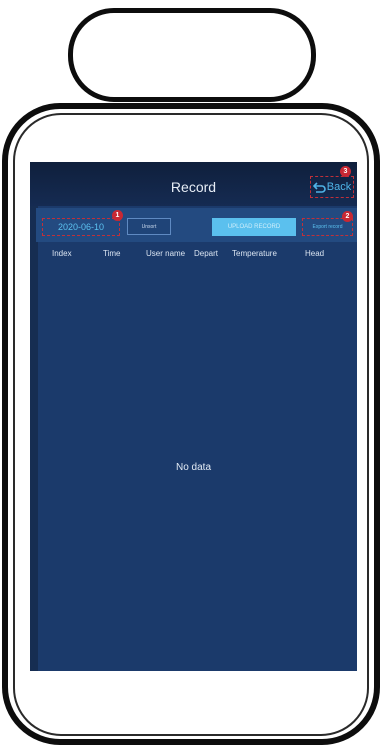  Describe the element at coordinates (206, 253) in the screenshot. I see `column-header-depart: Depart` at that location.